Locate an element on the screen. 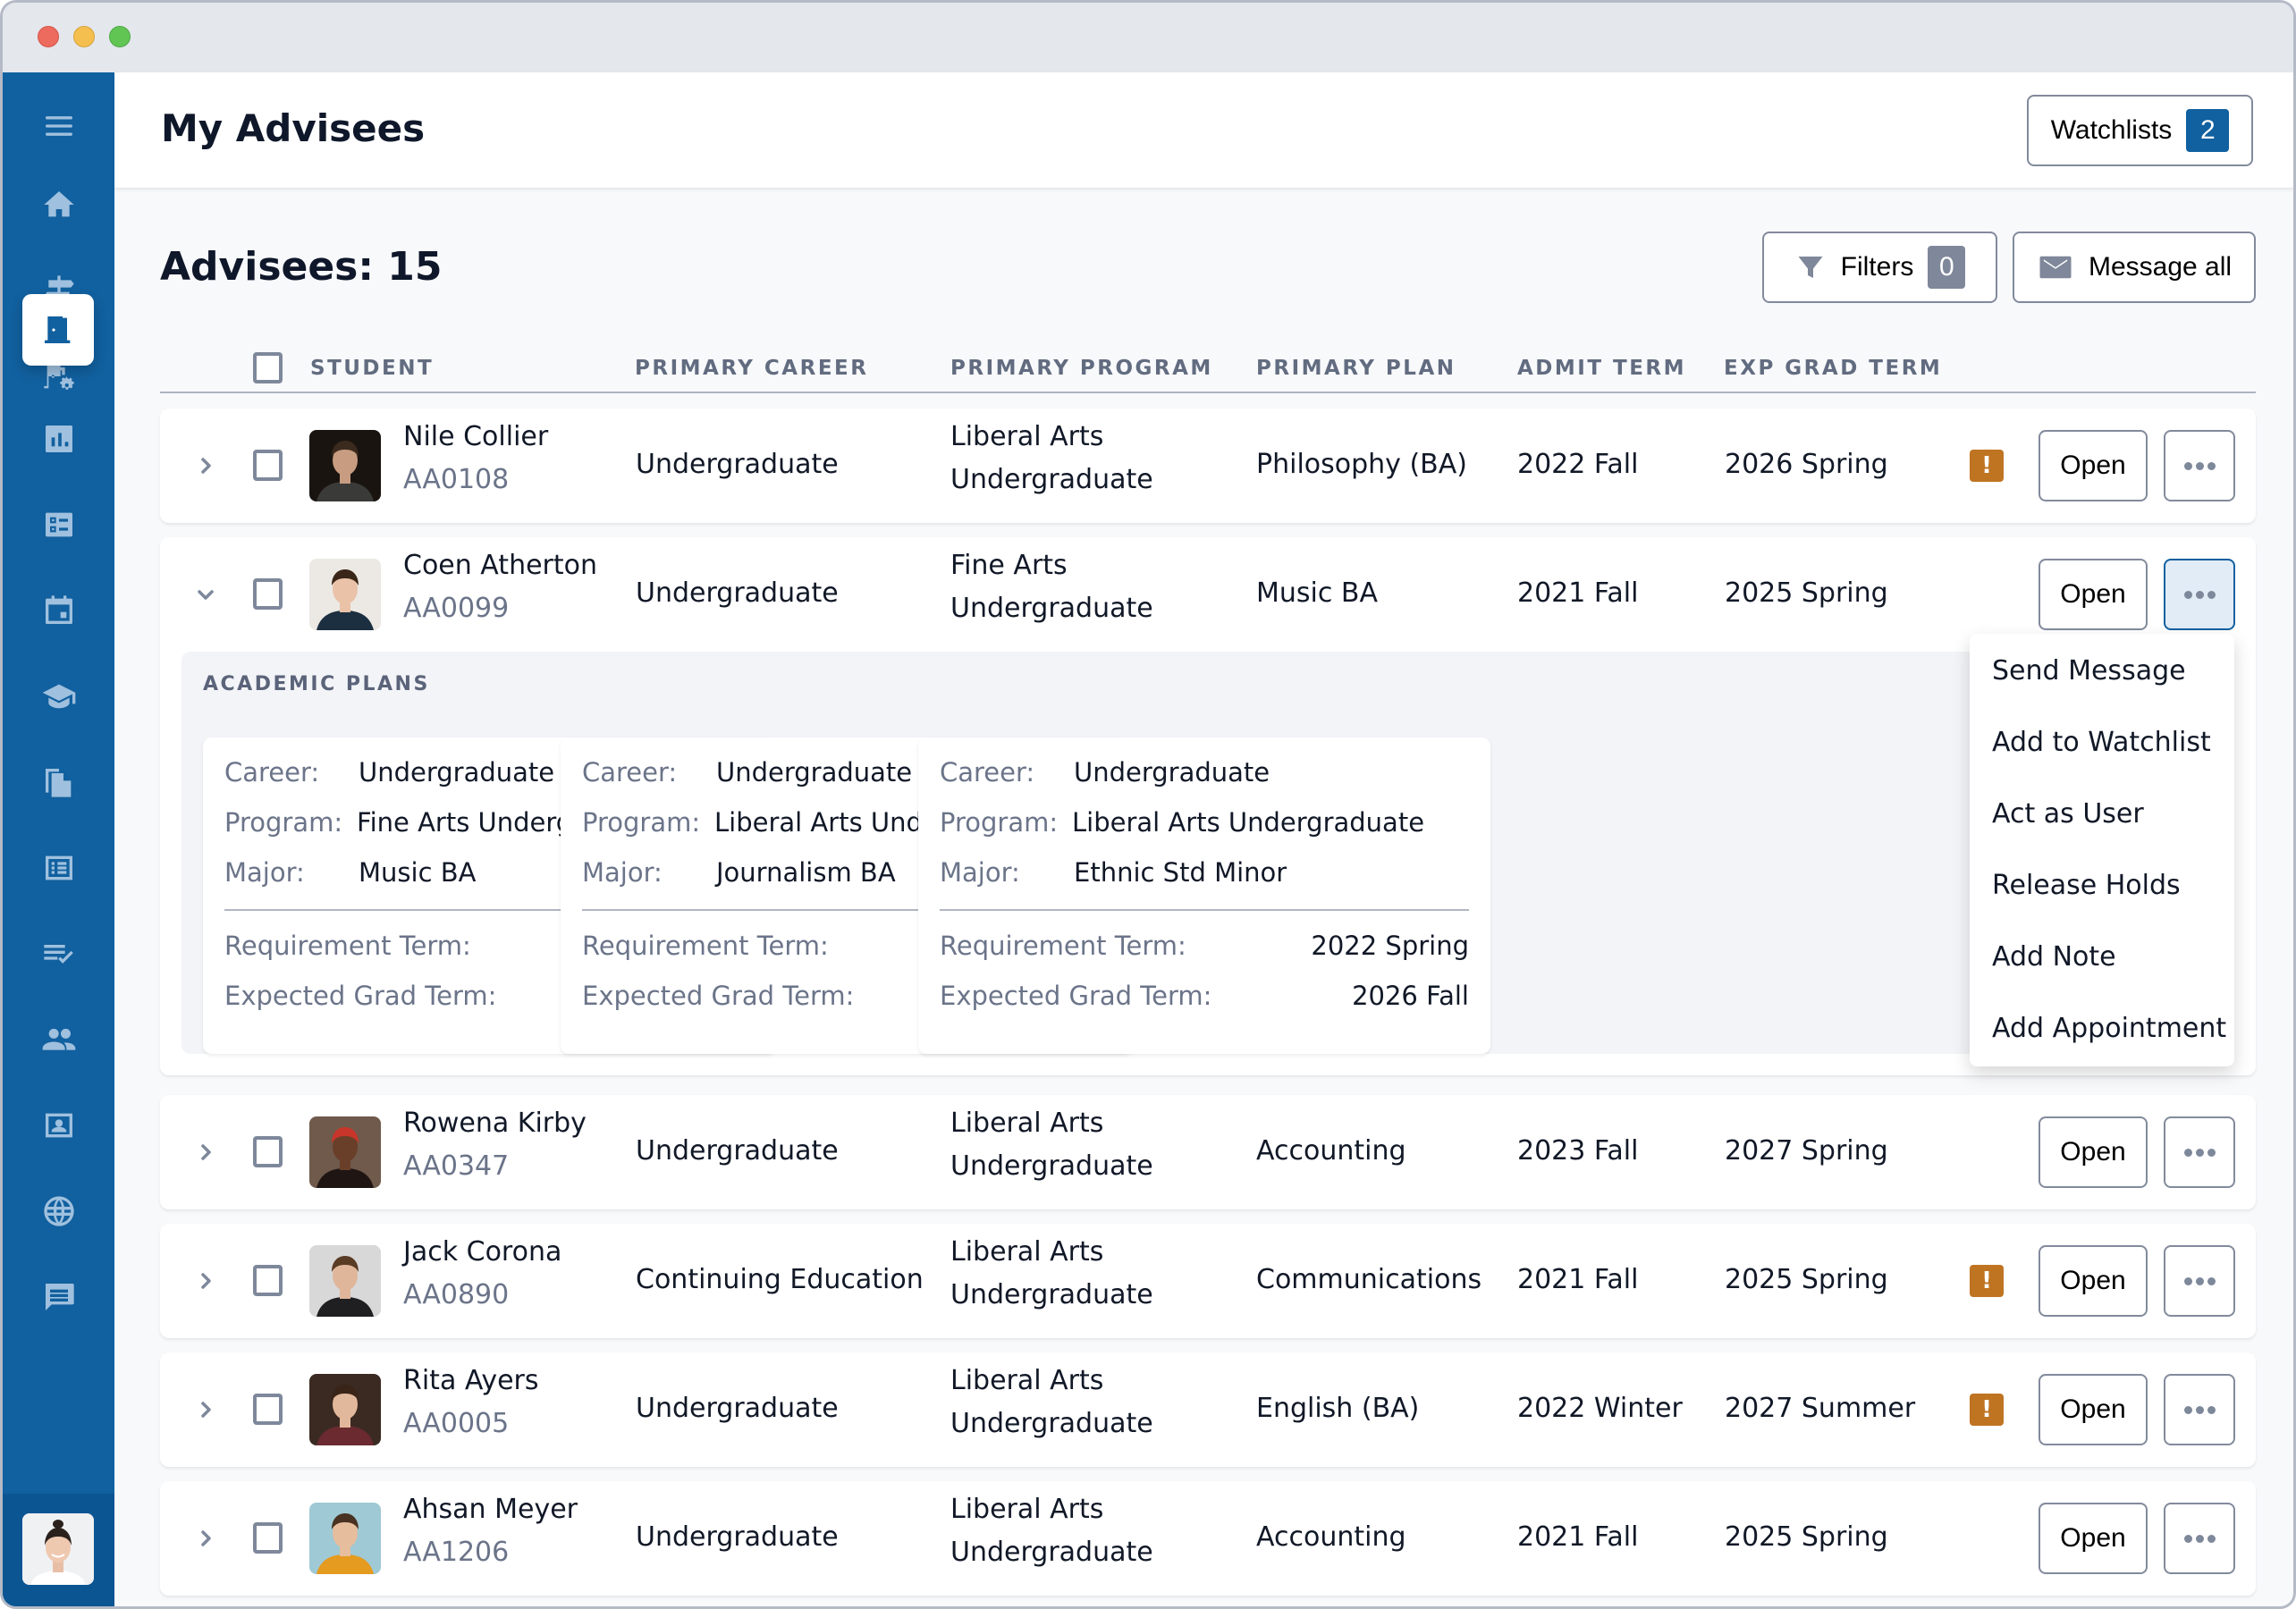  column-header-primary-program: PRIMARY PROGRAM is located at coordinates (1081, 368).